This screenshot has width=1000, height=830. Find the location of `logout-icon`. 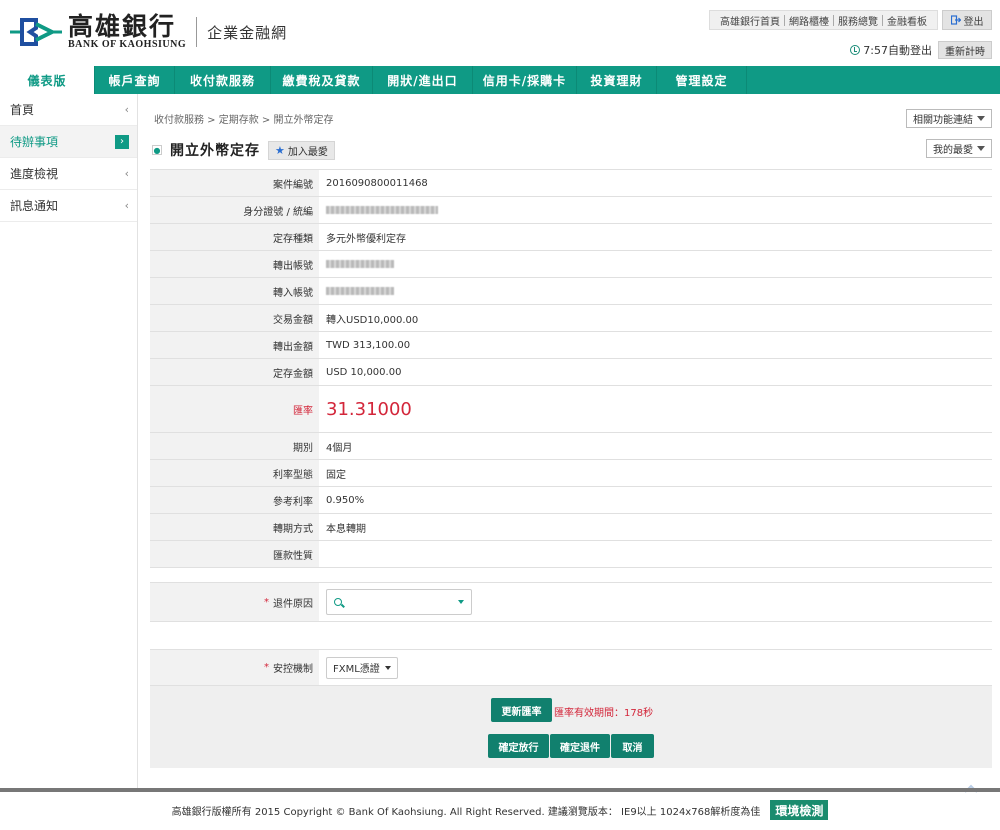

logout-icon is located at coordinates (955, 20).